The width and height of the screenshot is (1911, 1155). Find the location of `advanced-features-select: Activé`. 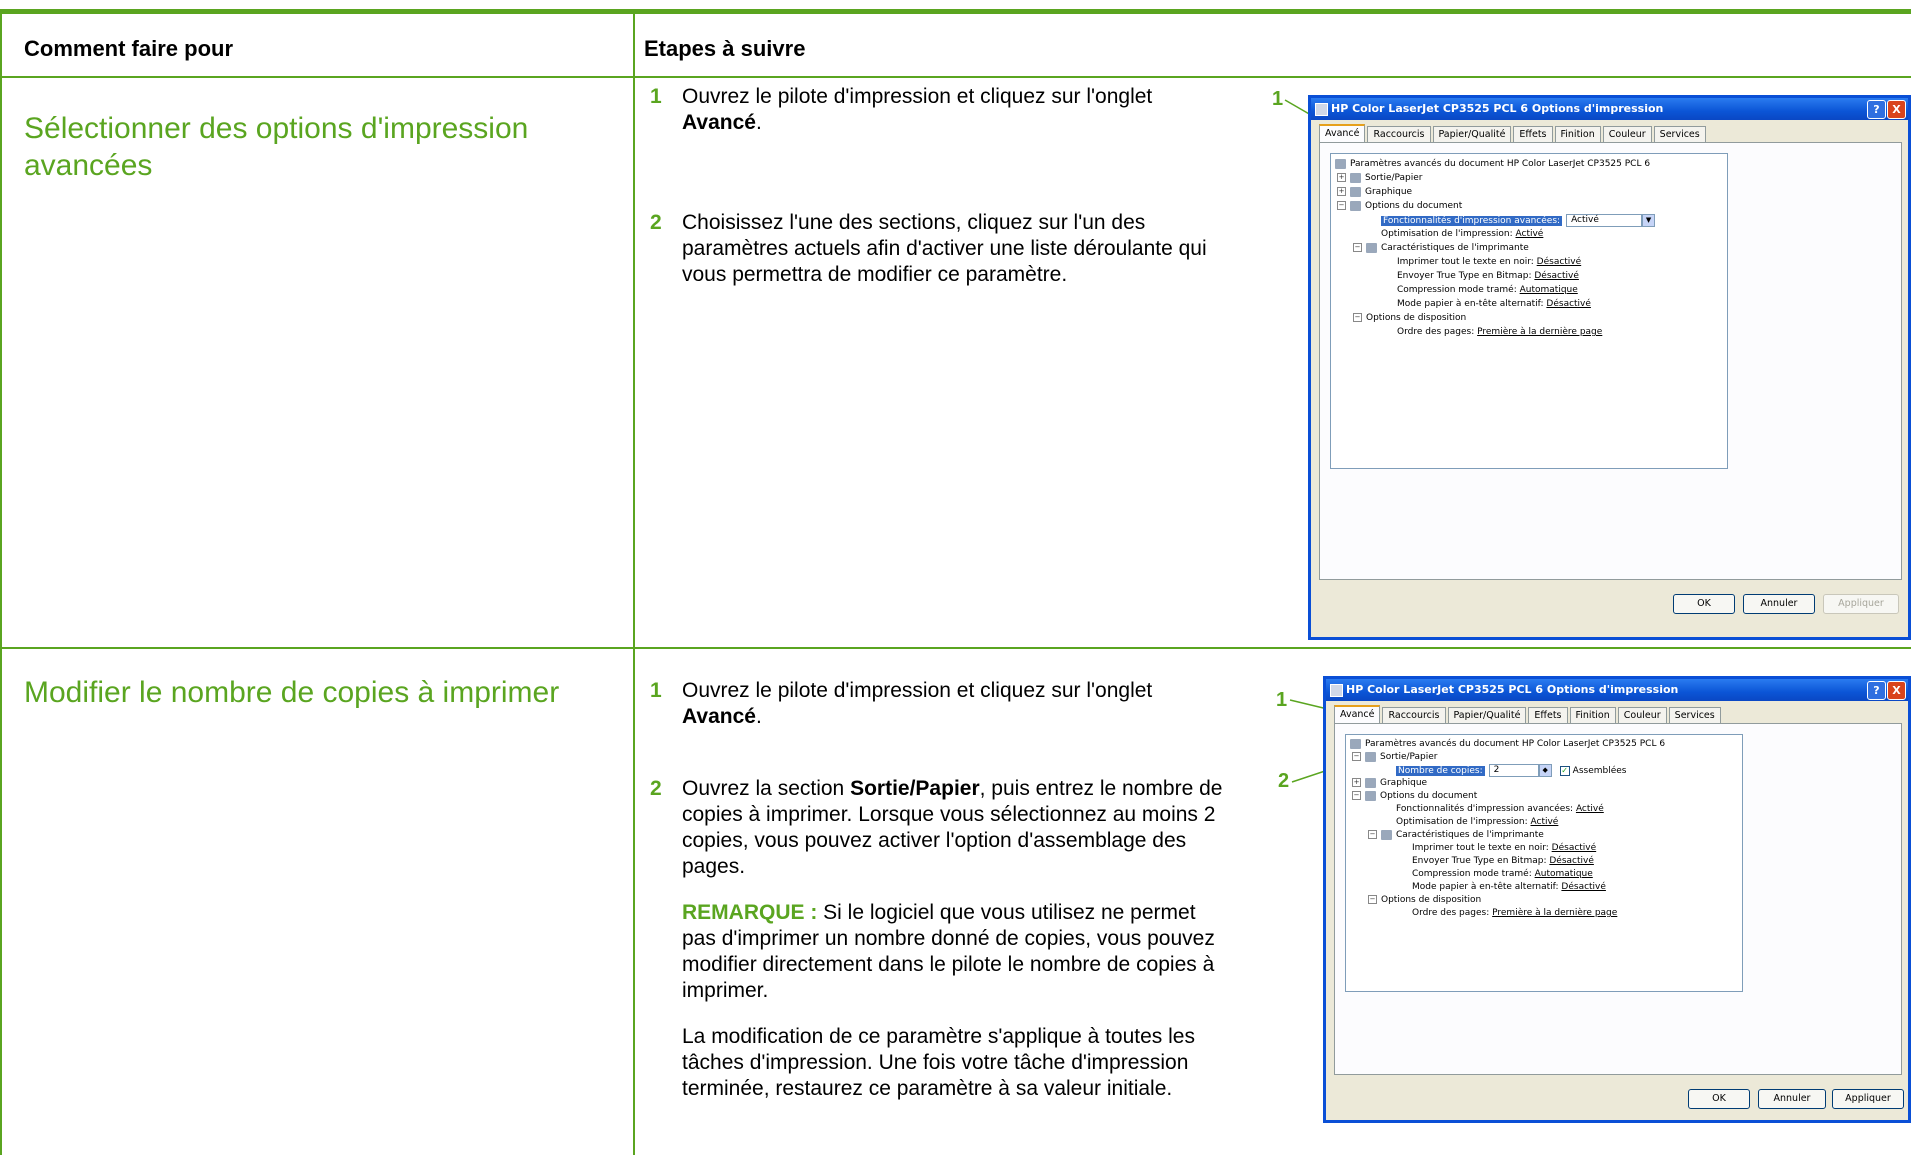

advanced-features-select: Activé is located at coordinates (1604, 220).